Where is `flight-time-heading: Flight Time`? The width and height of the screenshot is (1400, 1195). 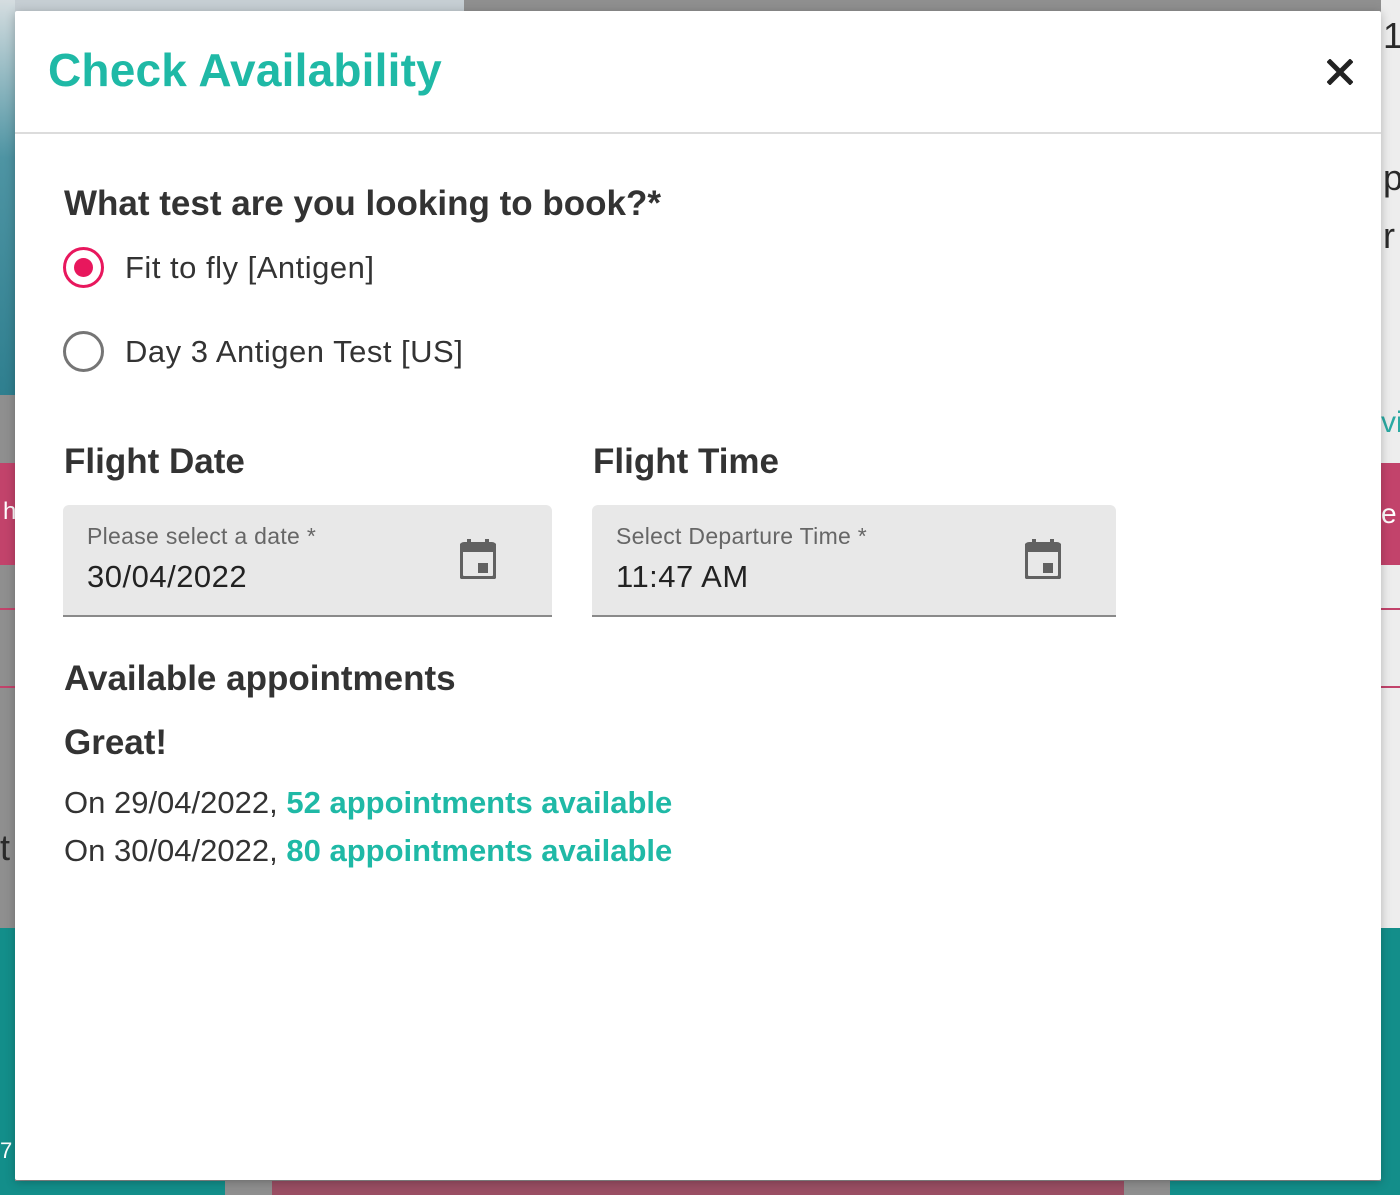
flight-time-heading: Flight Time is located at coordinates (686, 461).